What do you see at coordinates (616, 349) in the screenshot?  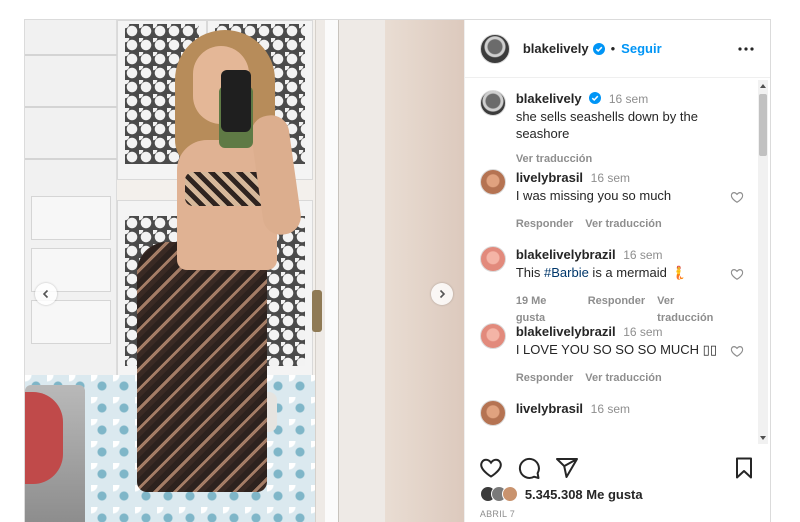 I see `comment-text: I LOVE YOU SO SO SO MUCH ▯▯` at bounding box center [616, 349].